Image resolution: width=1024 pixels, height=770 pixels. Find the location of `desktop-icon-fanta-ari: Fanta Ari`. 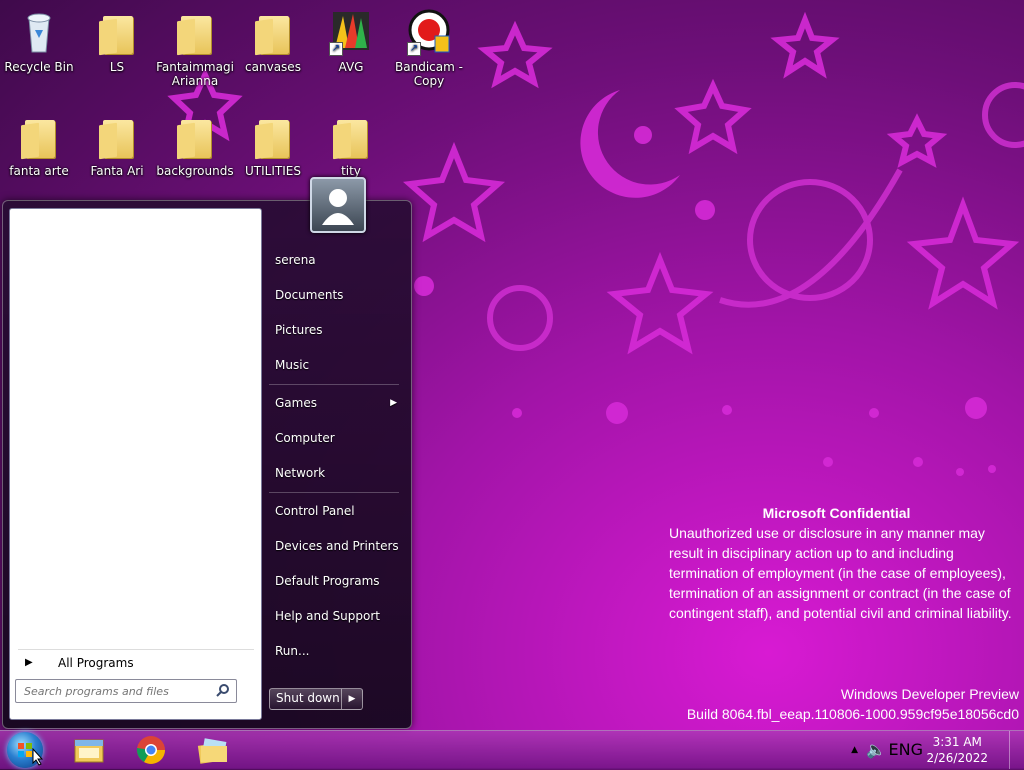

desktop-icon-fanta-ari: Fanta Ari is located at coordinates (117, 145).